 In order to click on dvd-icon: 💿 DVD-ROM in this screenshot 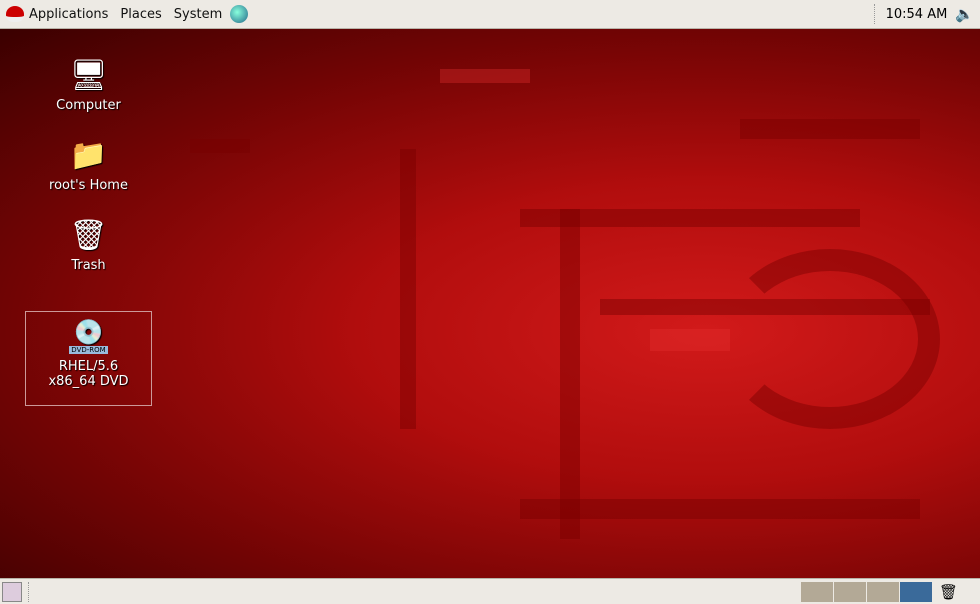, I will do `click(88, 336)`.